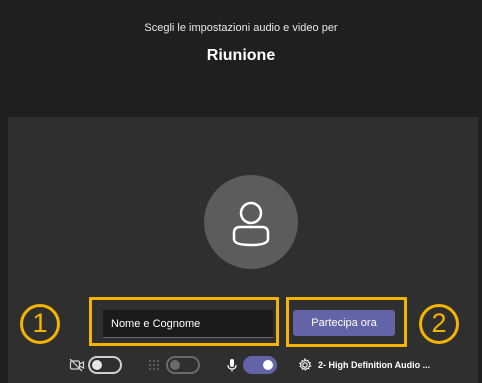  What do you see at coordinates (241, 28) in the screenshot?
I see `page-subtitle: Scegli le impostazioni audio e video per` at bounding box center [241, 28].